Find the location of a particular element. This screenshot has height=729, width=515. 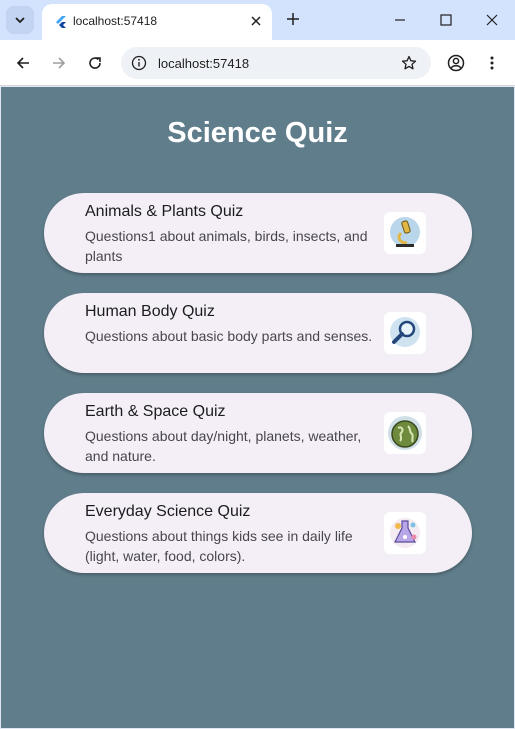

minimize-icon is located at coordinates (400, 20).